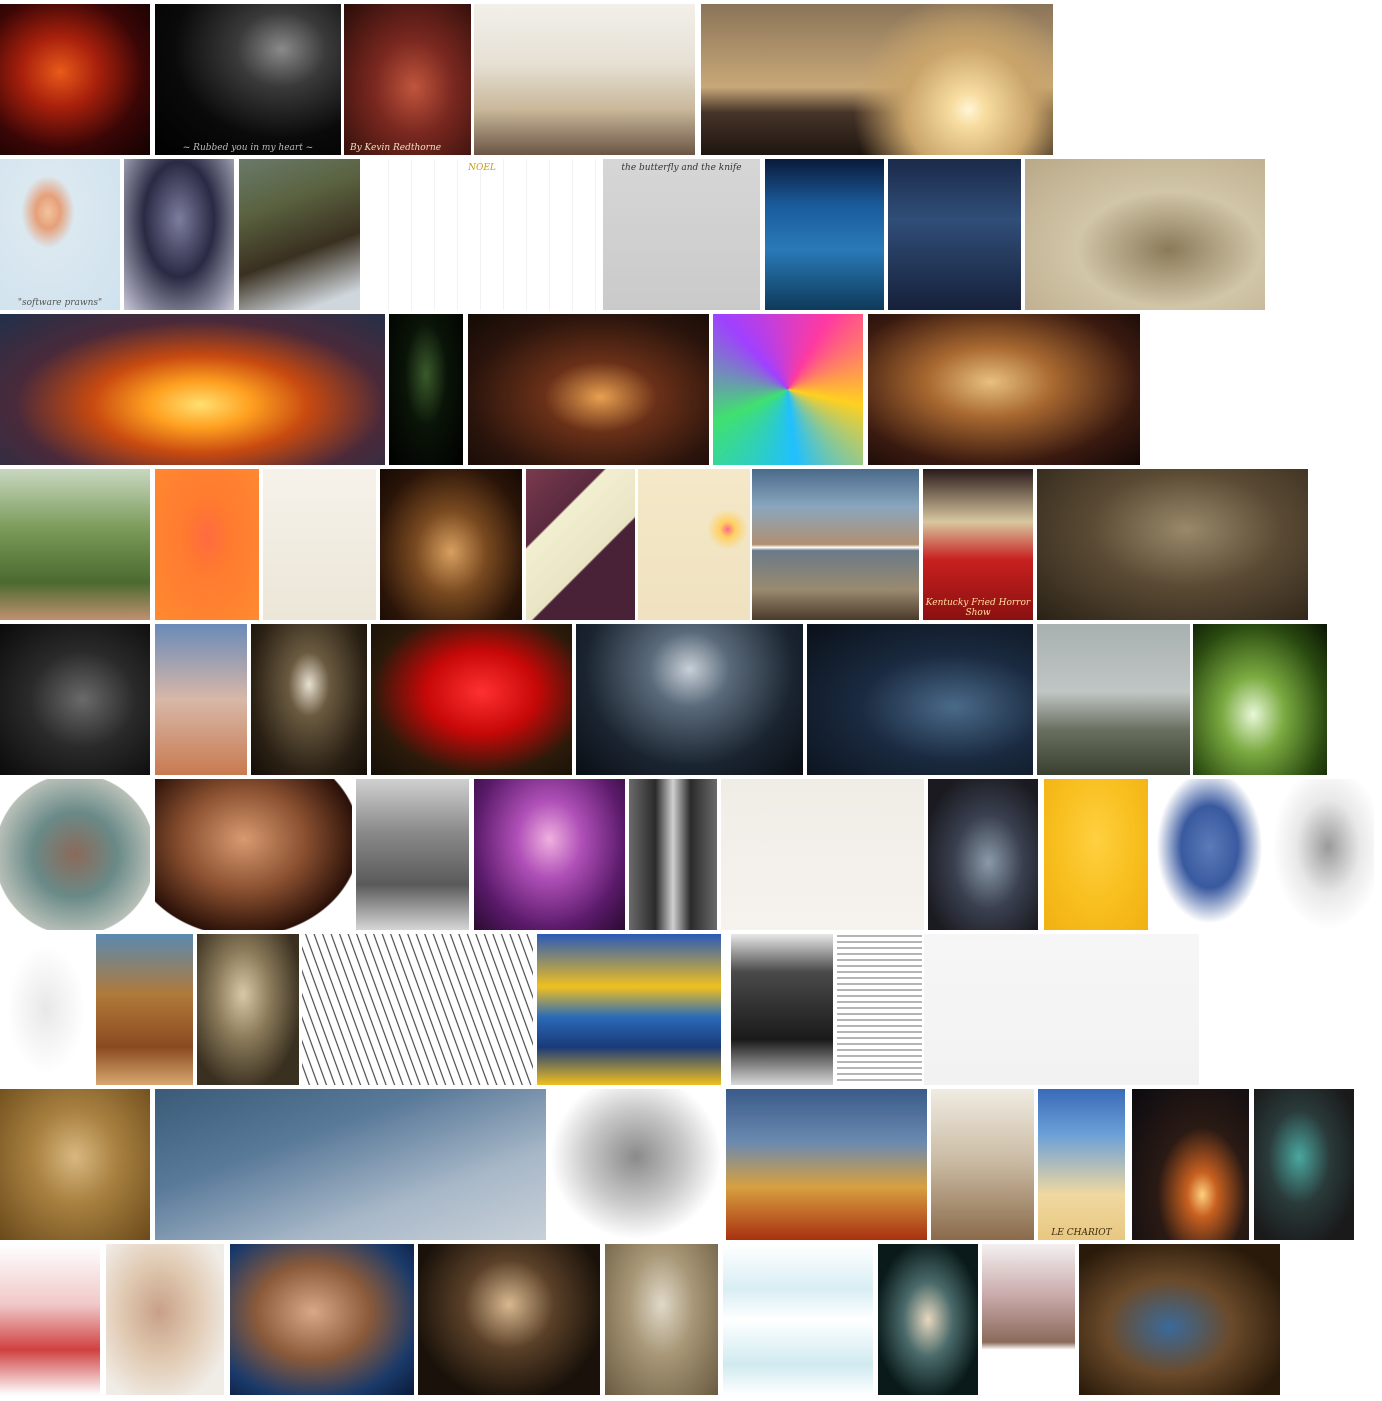 This screenshot has height=1401, width=1382. What do you see at coordinates (248, 148) in the screenshot?
I see `artwork-caption: ~ Rubbed you in my heart ~` at bounding box center [248, 148].